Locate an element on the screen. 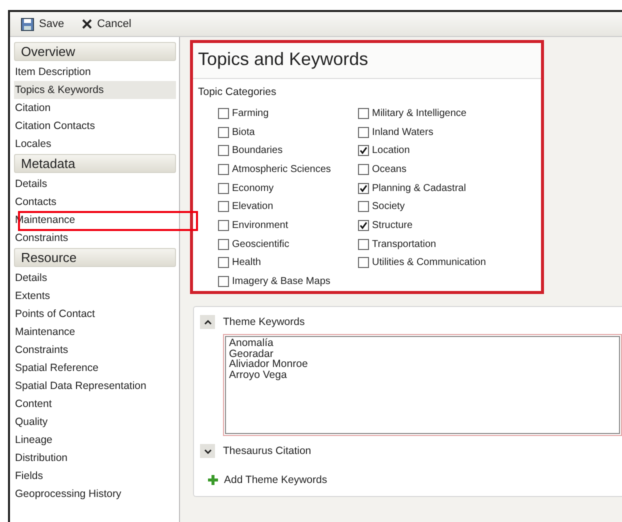 The width and height of the screenshot is (622, 522). category-checkbox: Farming is located at coordinates (288, 113).